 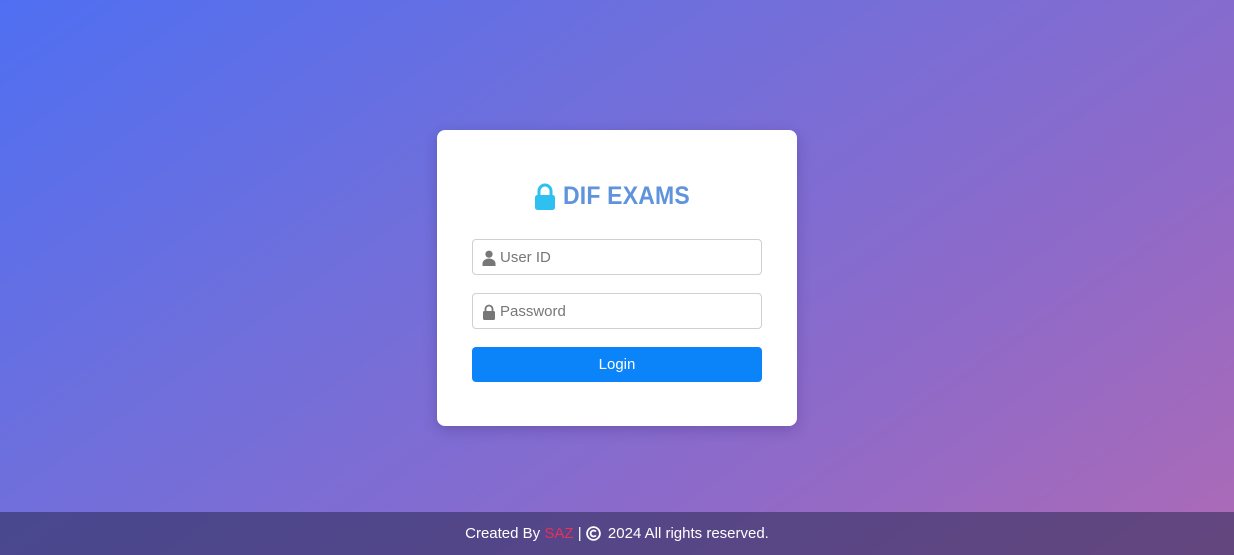 What do you see at coordinates (627, 311) in the screenshot?
I see `password-input` at bounding box center [627, 311].